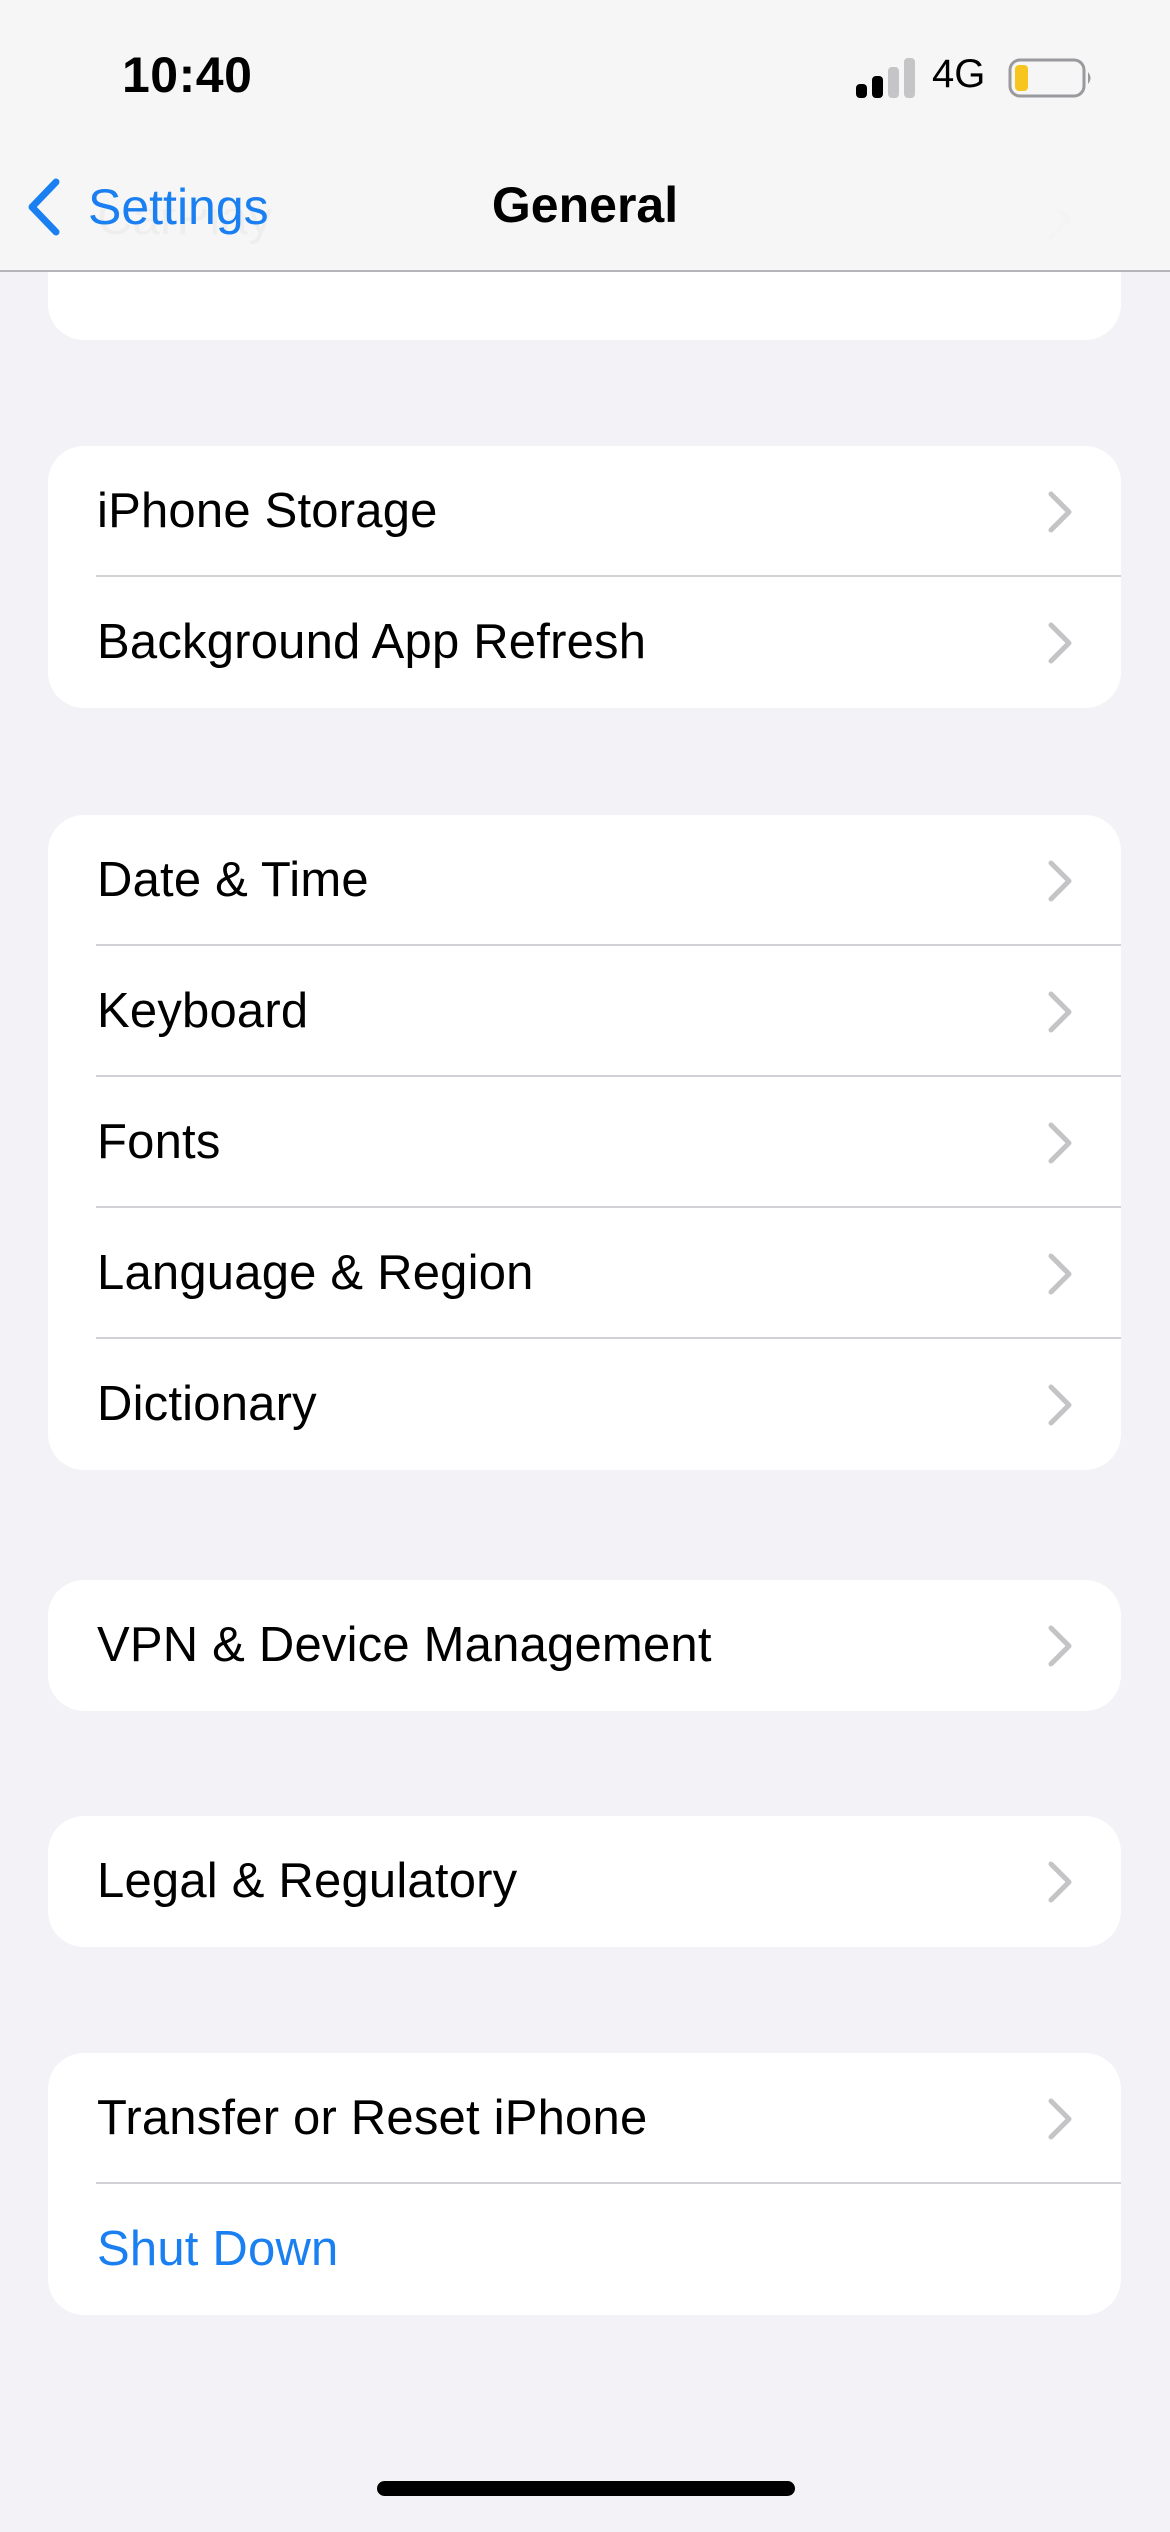  What do you see at coordinates (584, 1273) in the screenshot?
I see `row-language-region: Language & Region` at bounding box center [584, 1273].